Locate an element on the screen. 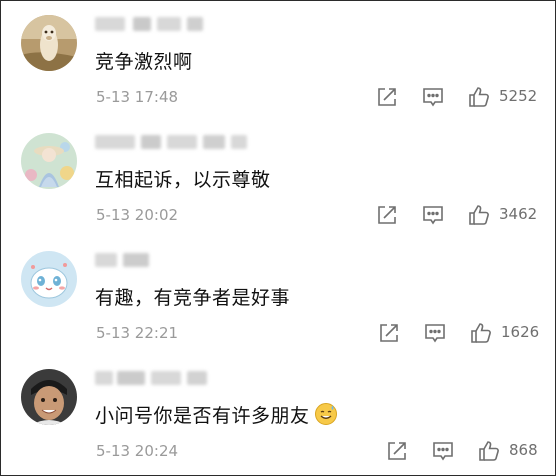 Image resolution: width=556 pixels, height=476 pixels. comment-actions: 5252 is located at coordinates (456, 97).